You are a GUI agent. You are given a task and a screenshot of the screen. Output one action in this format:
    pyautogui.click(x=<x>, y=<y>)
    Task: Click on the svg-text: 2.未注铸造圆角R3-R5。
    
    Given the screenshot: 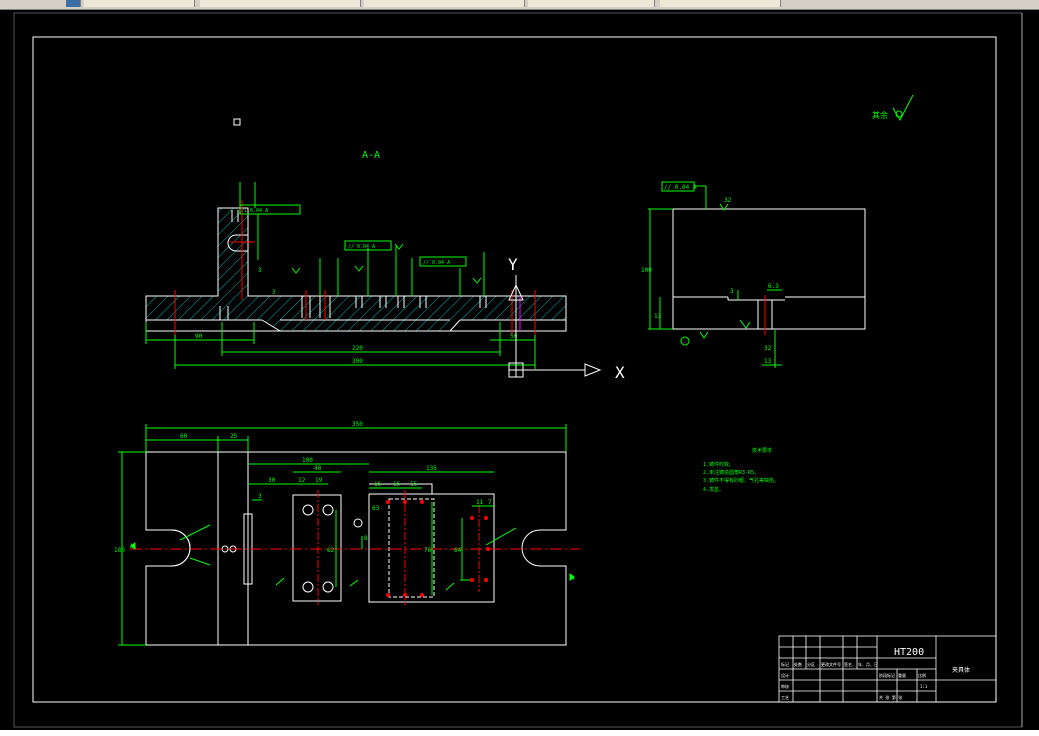 What is the action you would take?
    pyautogui.click(x=731, y=472)
    